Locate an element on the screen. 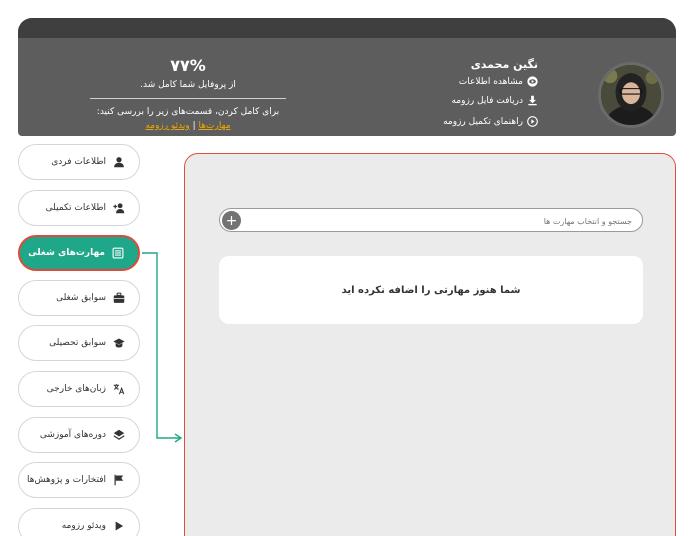  sidebar-item-additional-info: اطلاعات تکمیلی is located at coordinates (79, 208).